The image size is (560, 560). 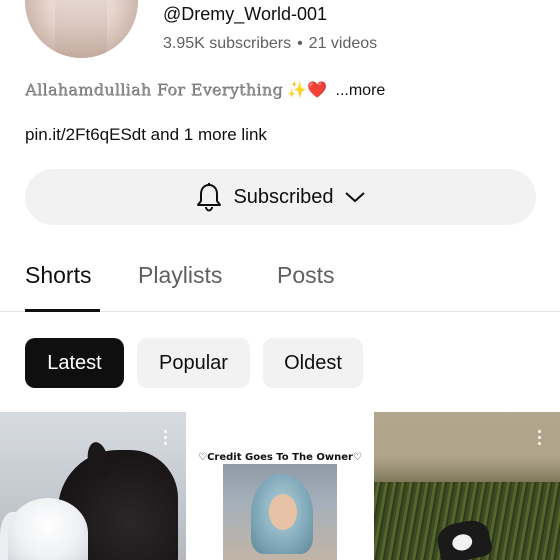 What do you see at coordinates (154, 89) in the screenshot?
I see `bio-text: Allahamdulliah For Everything` at bounding box center [154, 89].